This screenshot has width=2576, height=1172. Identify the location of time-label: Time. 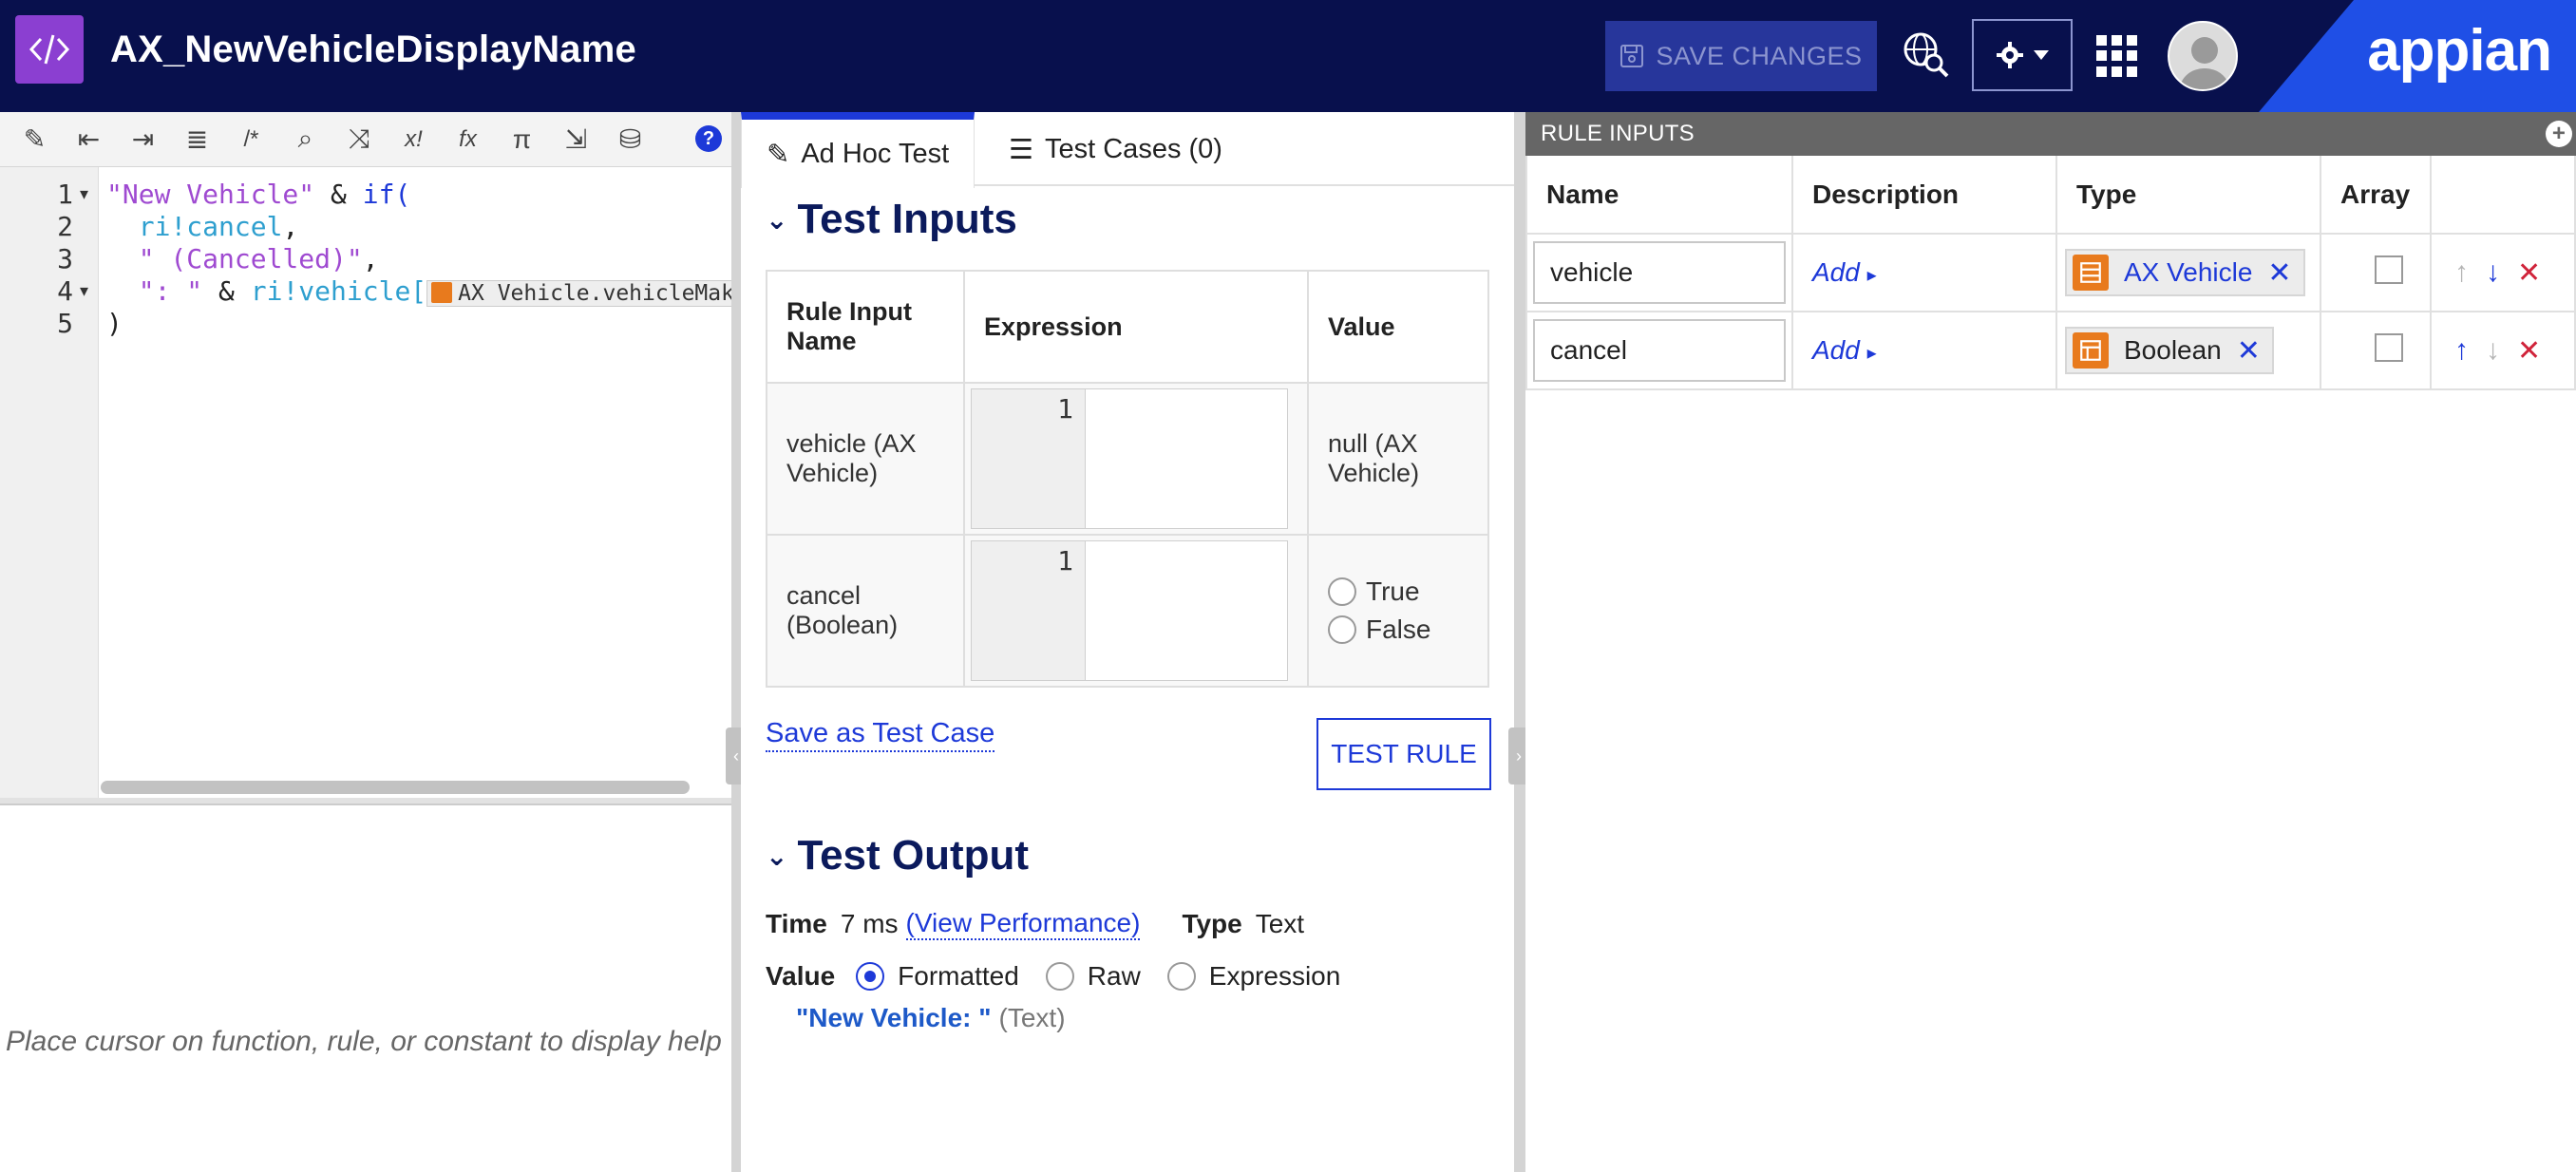
(796, 923).